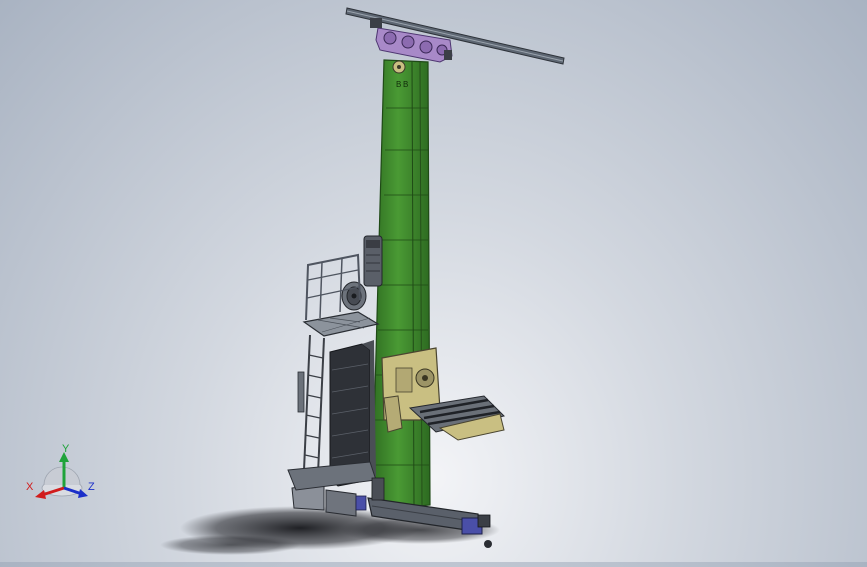 This screenshot has width=867, height=567. I want to click on hoist-drum, so click(354, 296).